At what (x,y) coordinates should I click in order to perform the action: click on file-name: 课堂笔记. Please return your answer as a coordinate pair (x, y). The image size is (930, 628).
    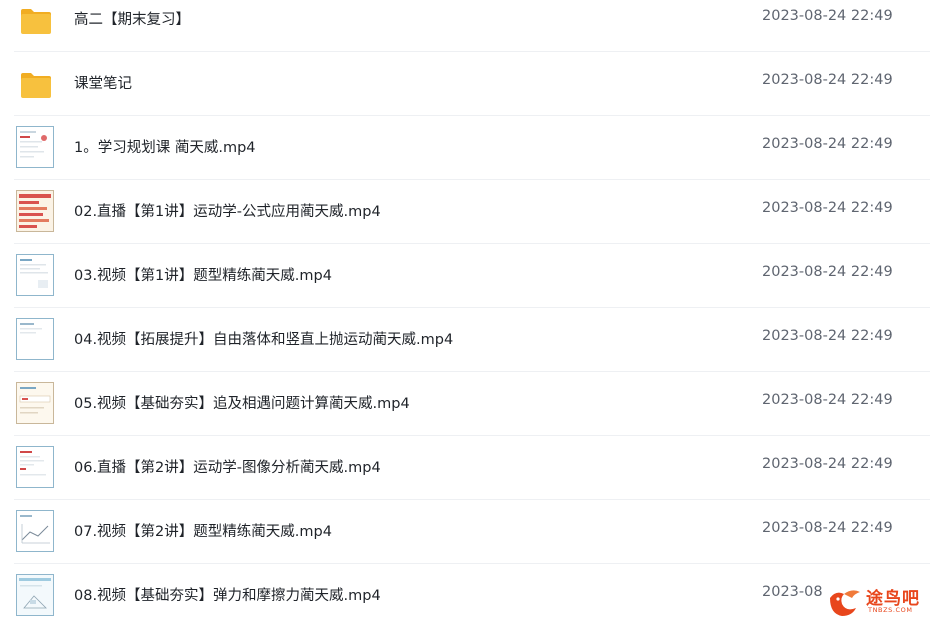
    Looking at the image, I should click on (103, 84).